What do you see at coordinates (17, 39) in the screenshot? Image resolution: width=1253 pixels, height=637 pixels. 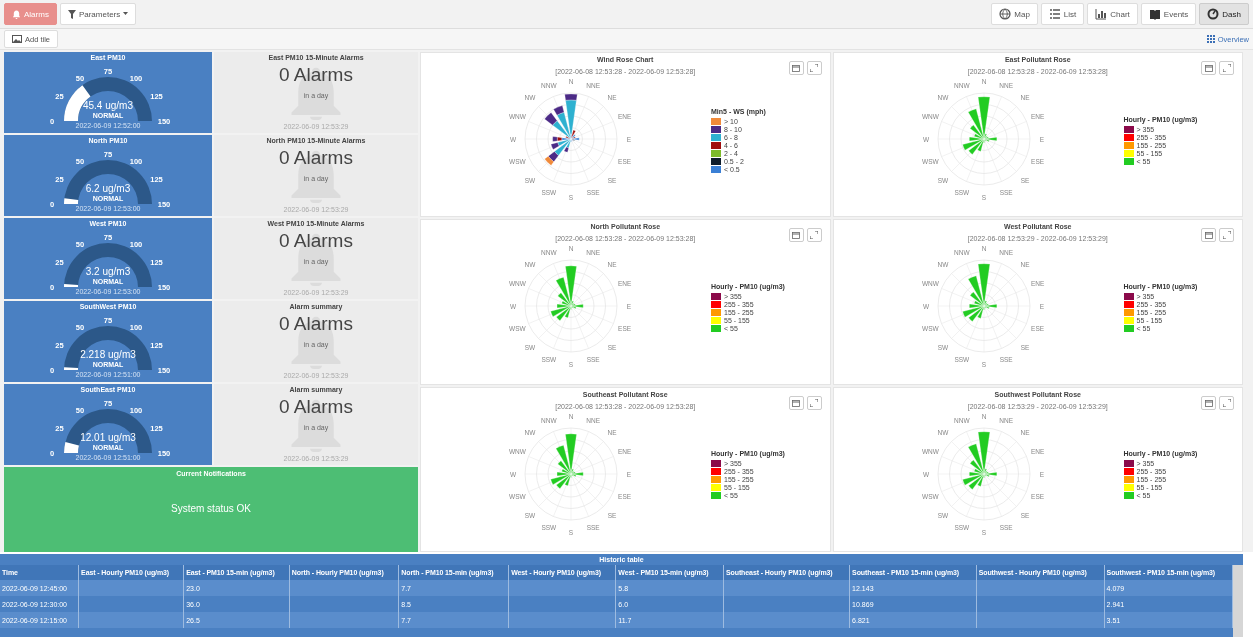 I see `image-icon` at bounding box center [17, 39].